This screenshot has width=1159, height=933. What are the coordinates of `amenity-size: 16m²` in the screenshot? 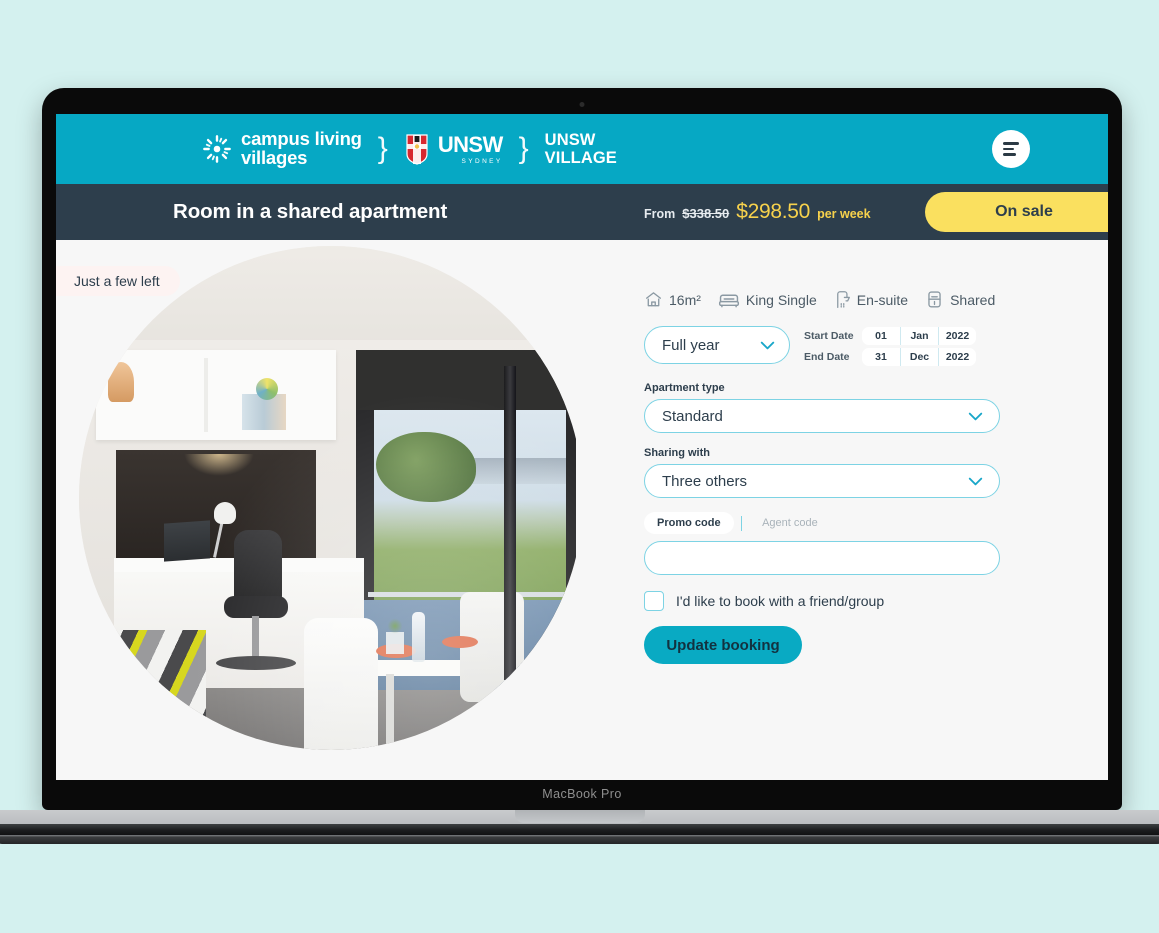 It's located at (672, 299).